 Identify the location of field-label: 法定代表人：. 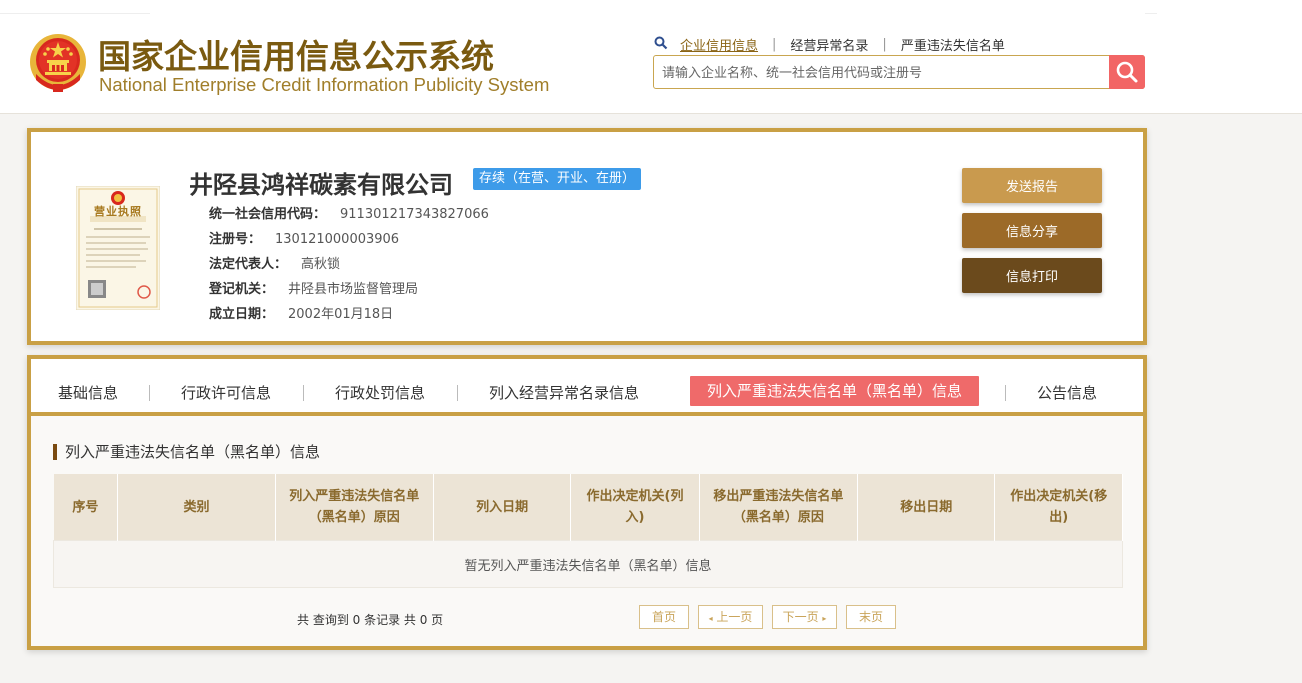
(248, 264).